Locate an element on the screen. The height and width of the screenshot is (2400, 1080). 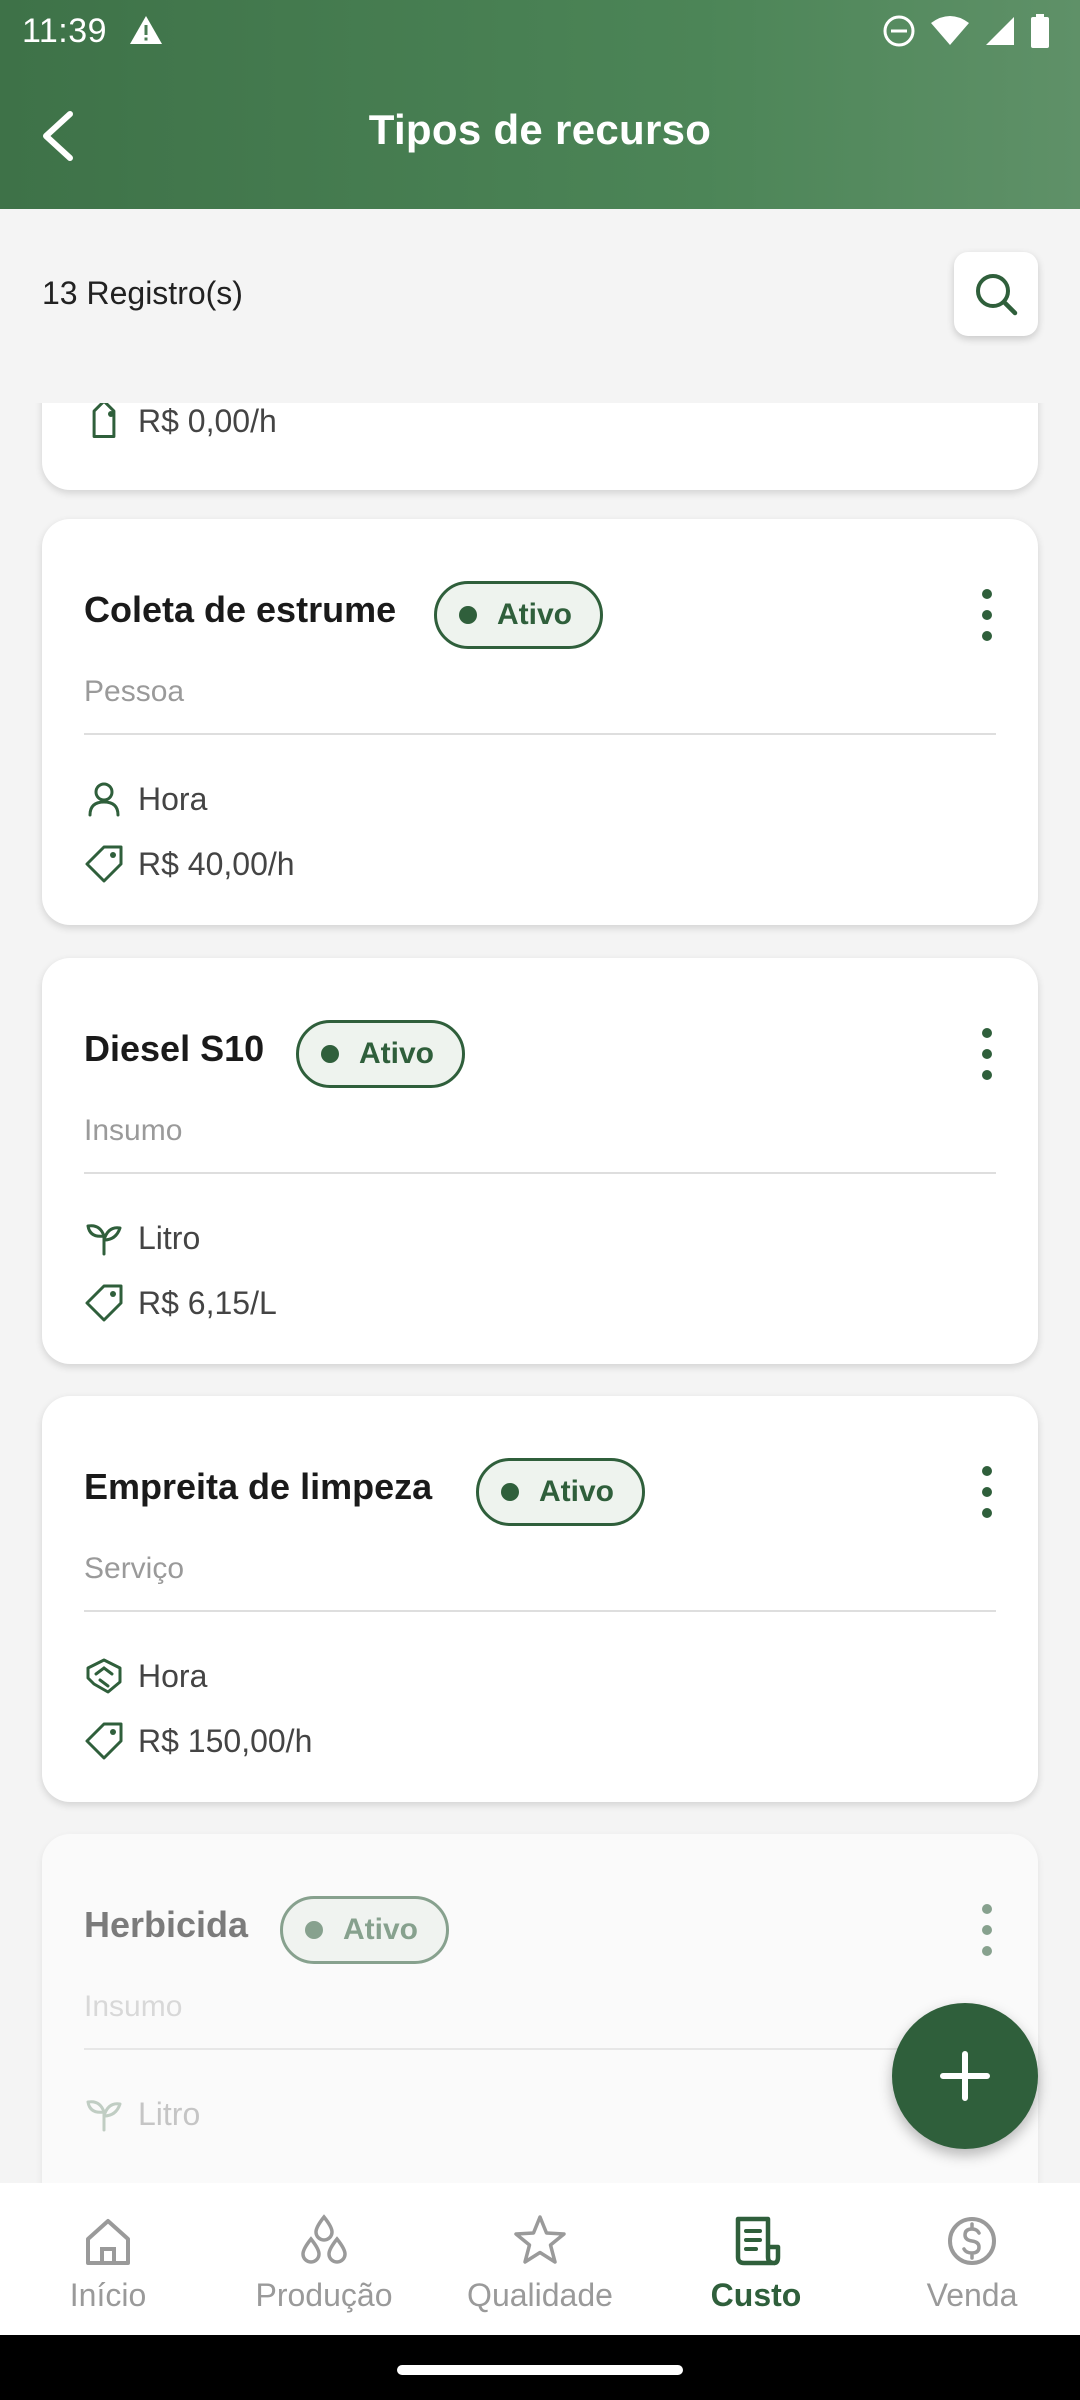
gesture-handle is located at coordinates (540, 2370).